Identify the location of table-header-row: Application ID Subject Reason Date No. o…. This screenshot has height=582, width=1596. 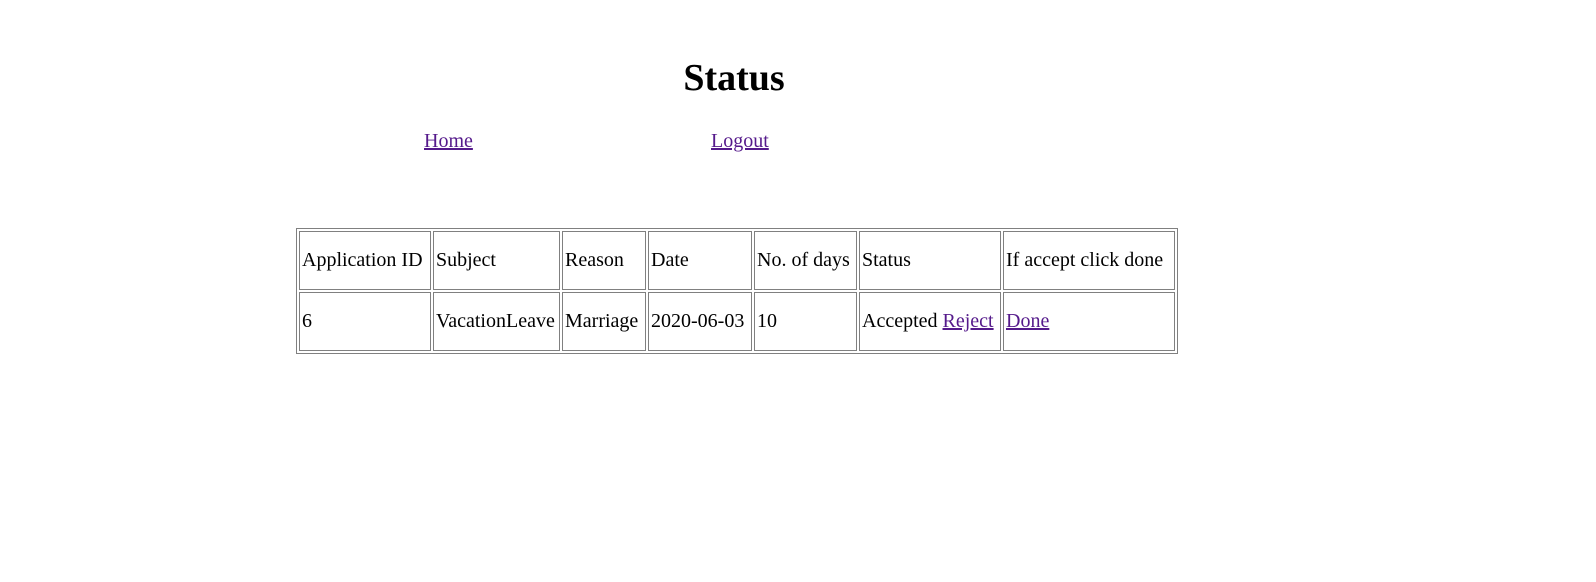
(737, 260).